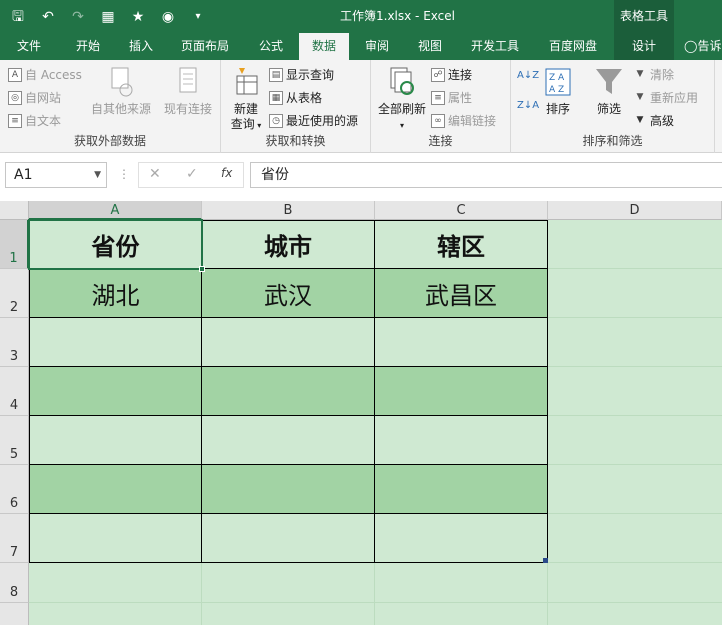 The height and width of the screenshot is (625, 722). What do you see at coordinates (301, 74) in the screenshot?
I see `show-queries-button: ▤ 显示查询` at bounding box center [301, 74].